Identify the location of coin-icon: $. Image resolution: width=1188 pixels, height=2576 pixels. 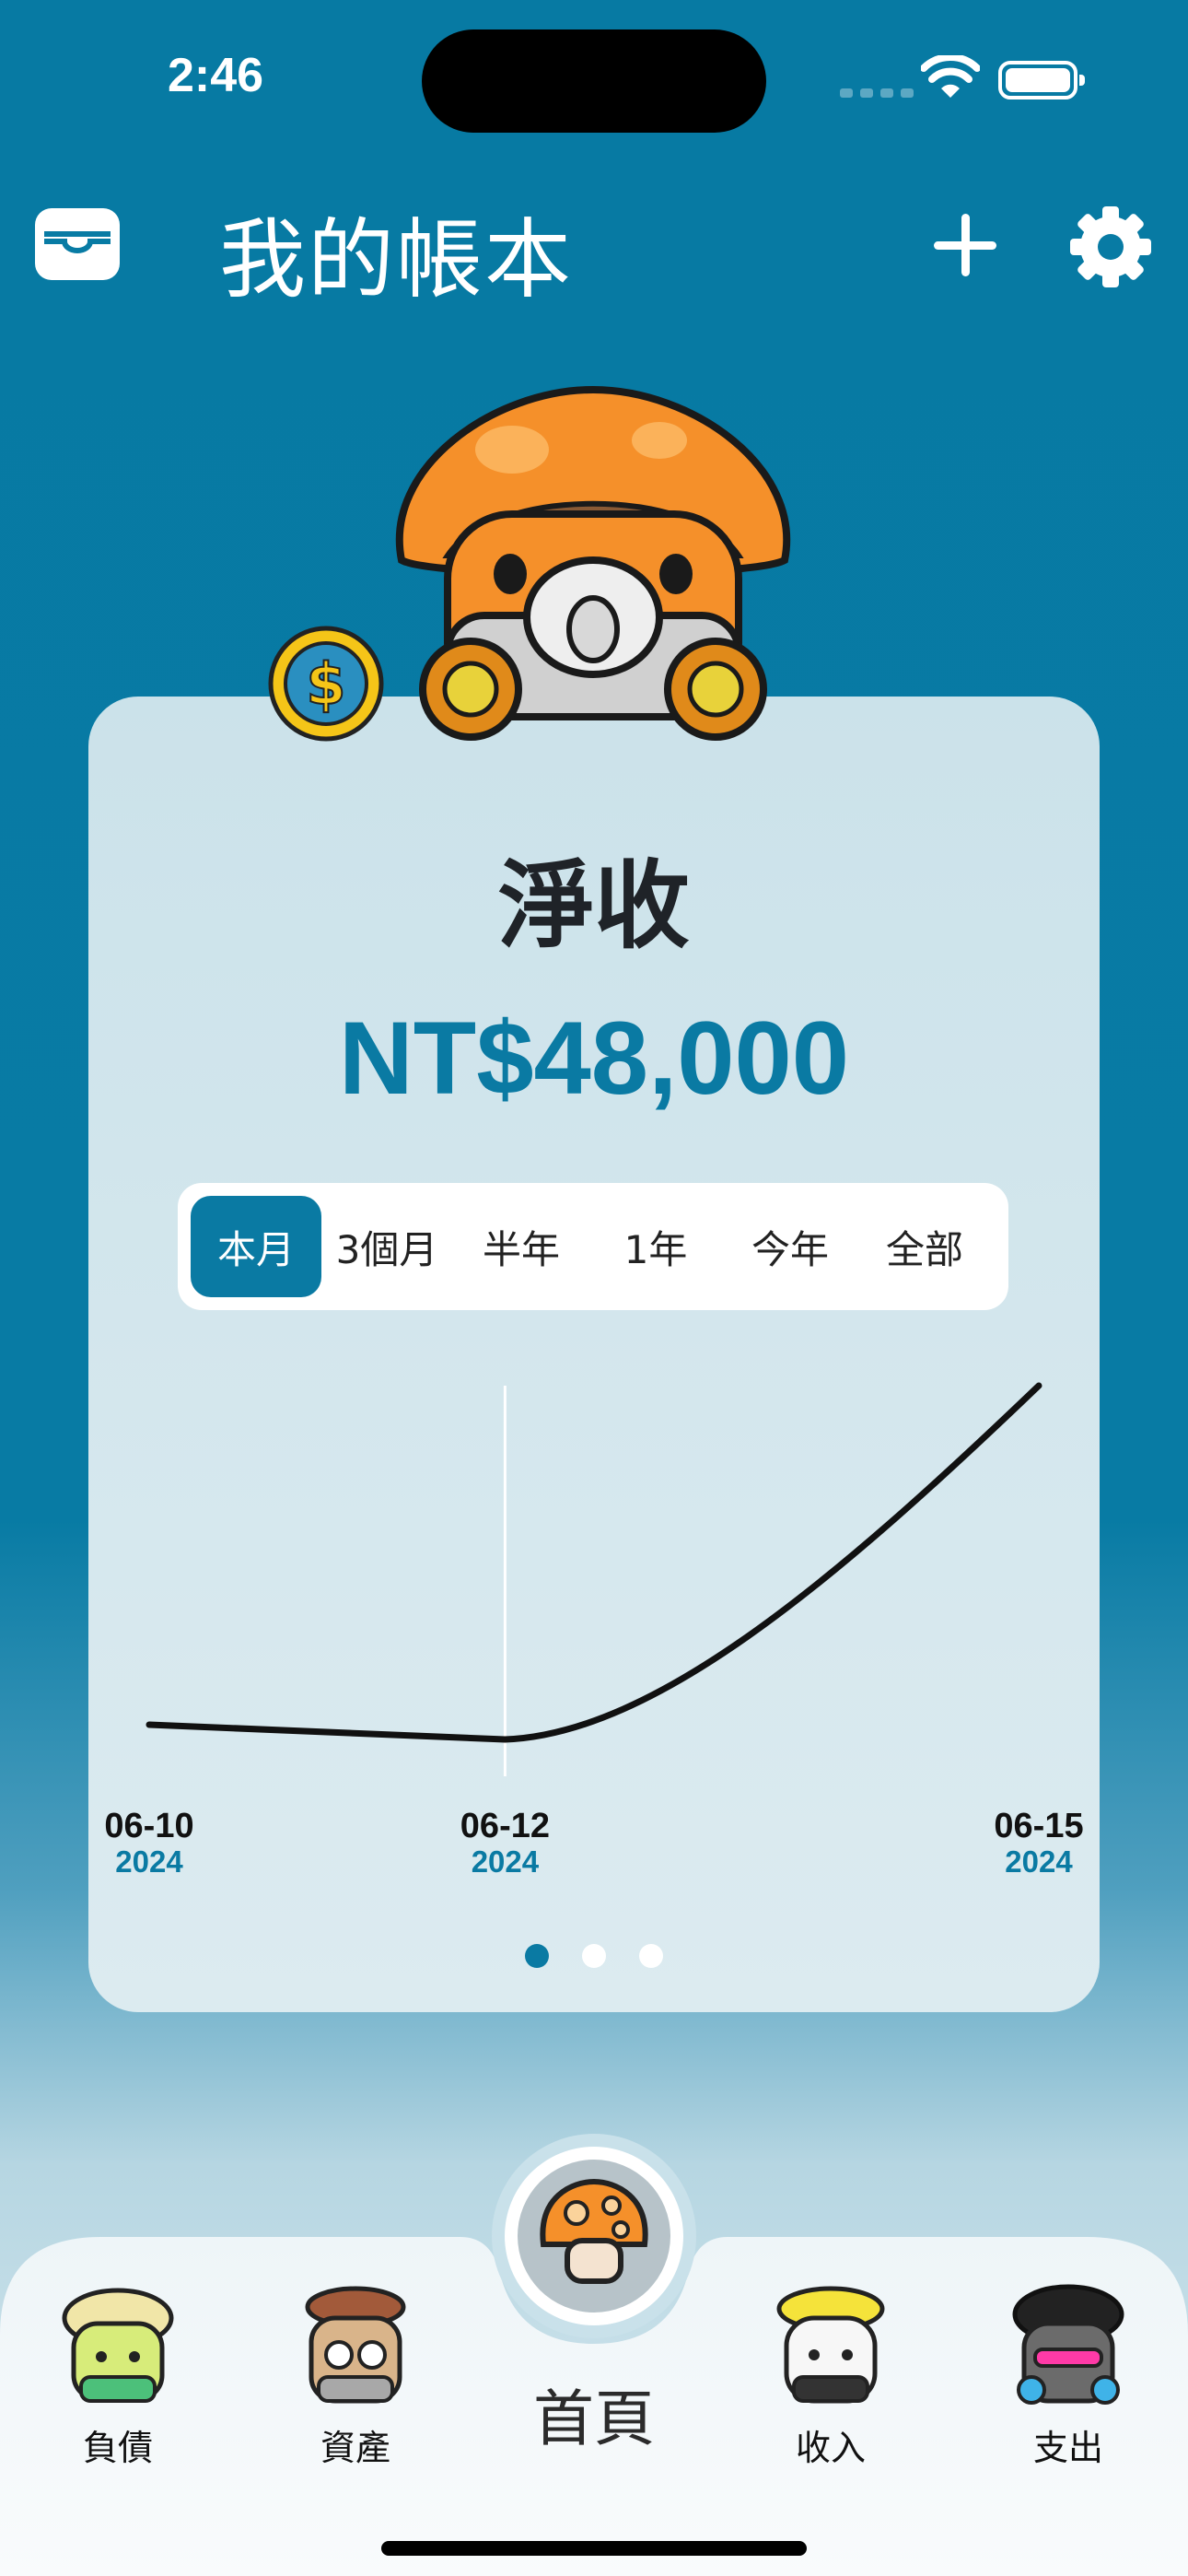
(326, 684).